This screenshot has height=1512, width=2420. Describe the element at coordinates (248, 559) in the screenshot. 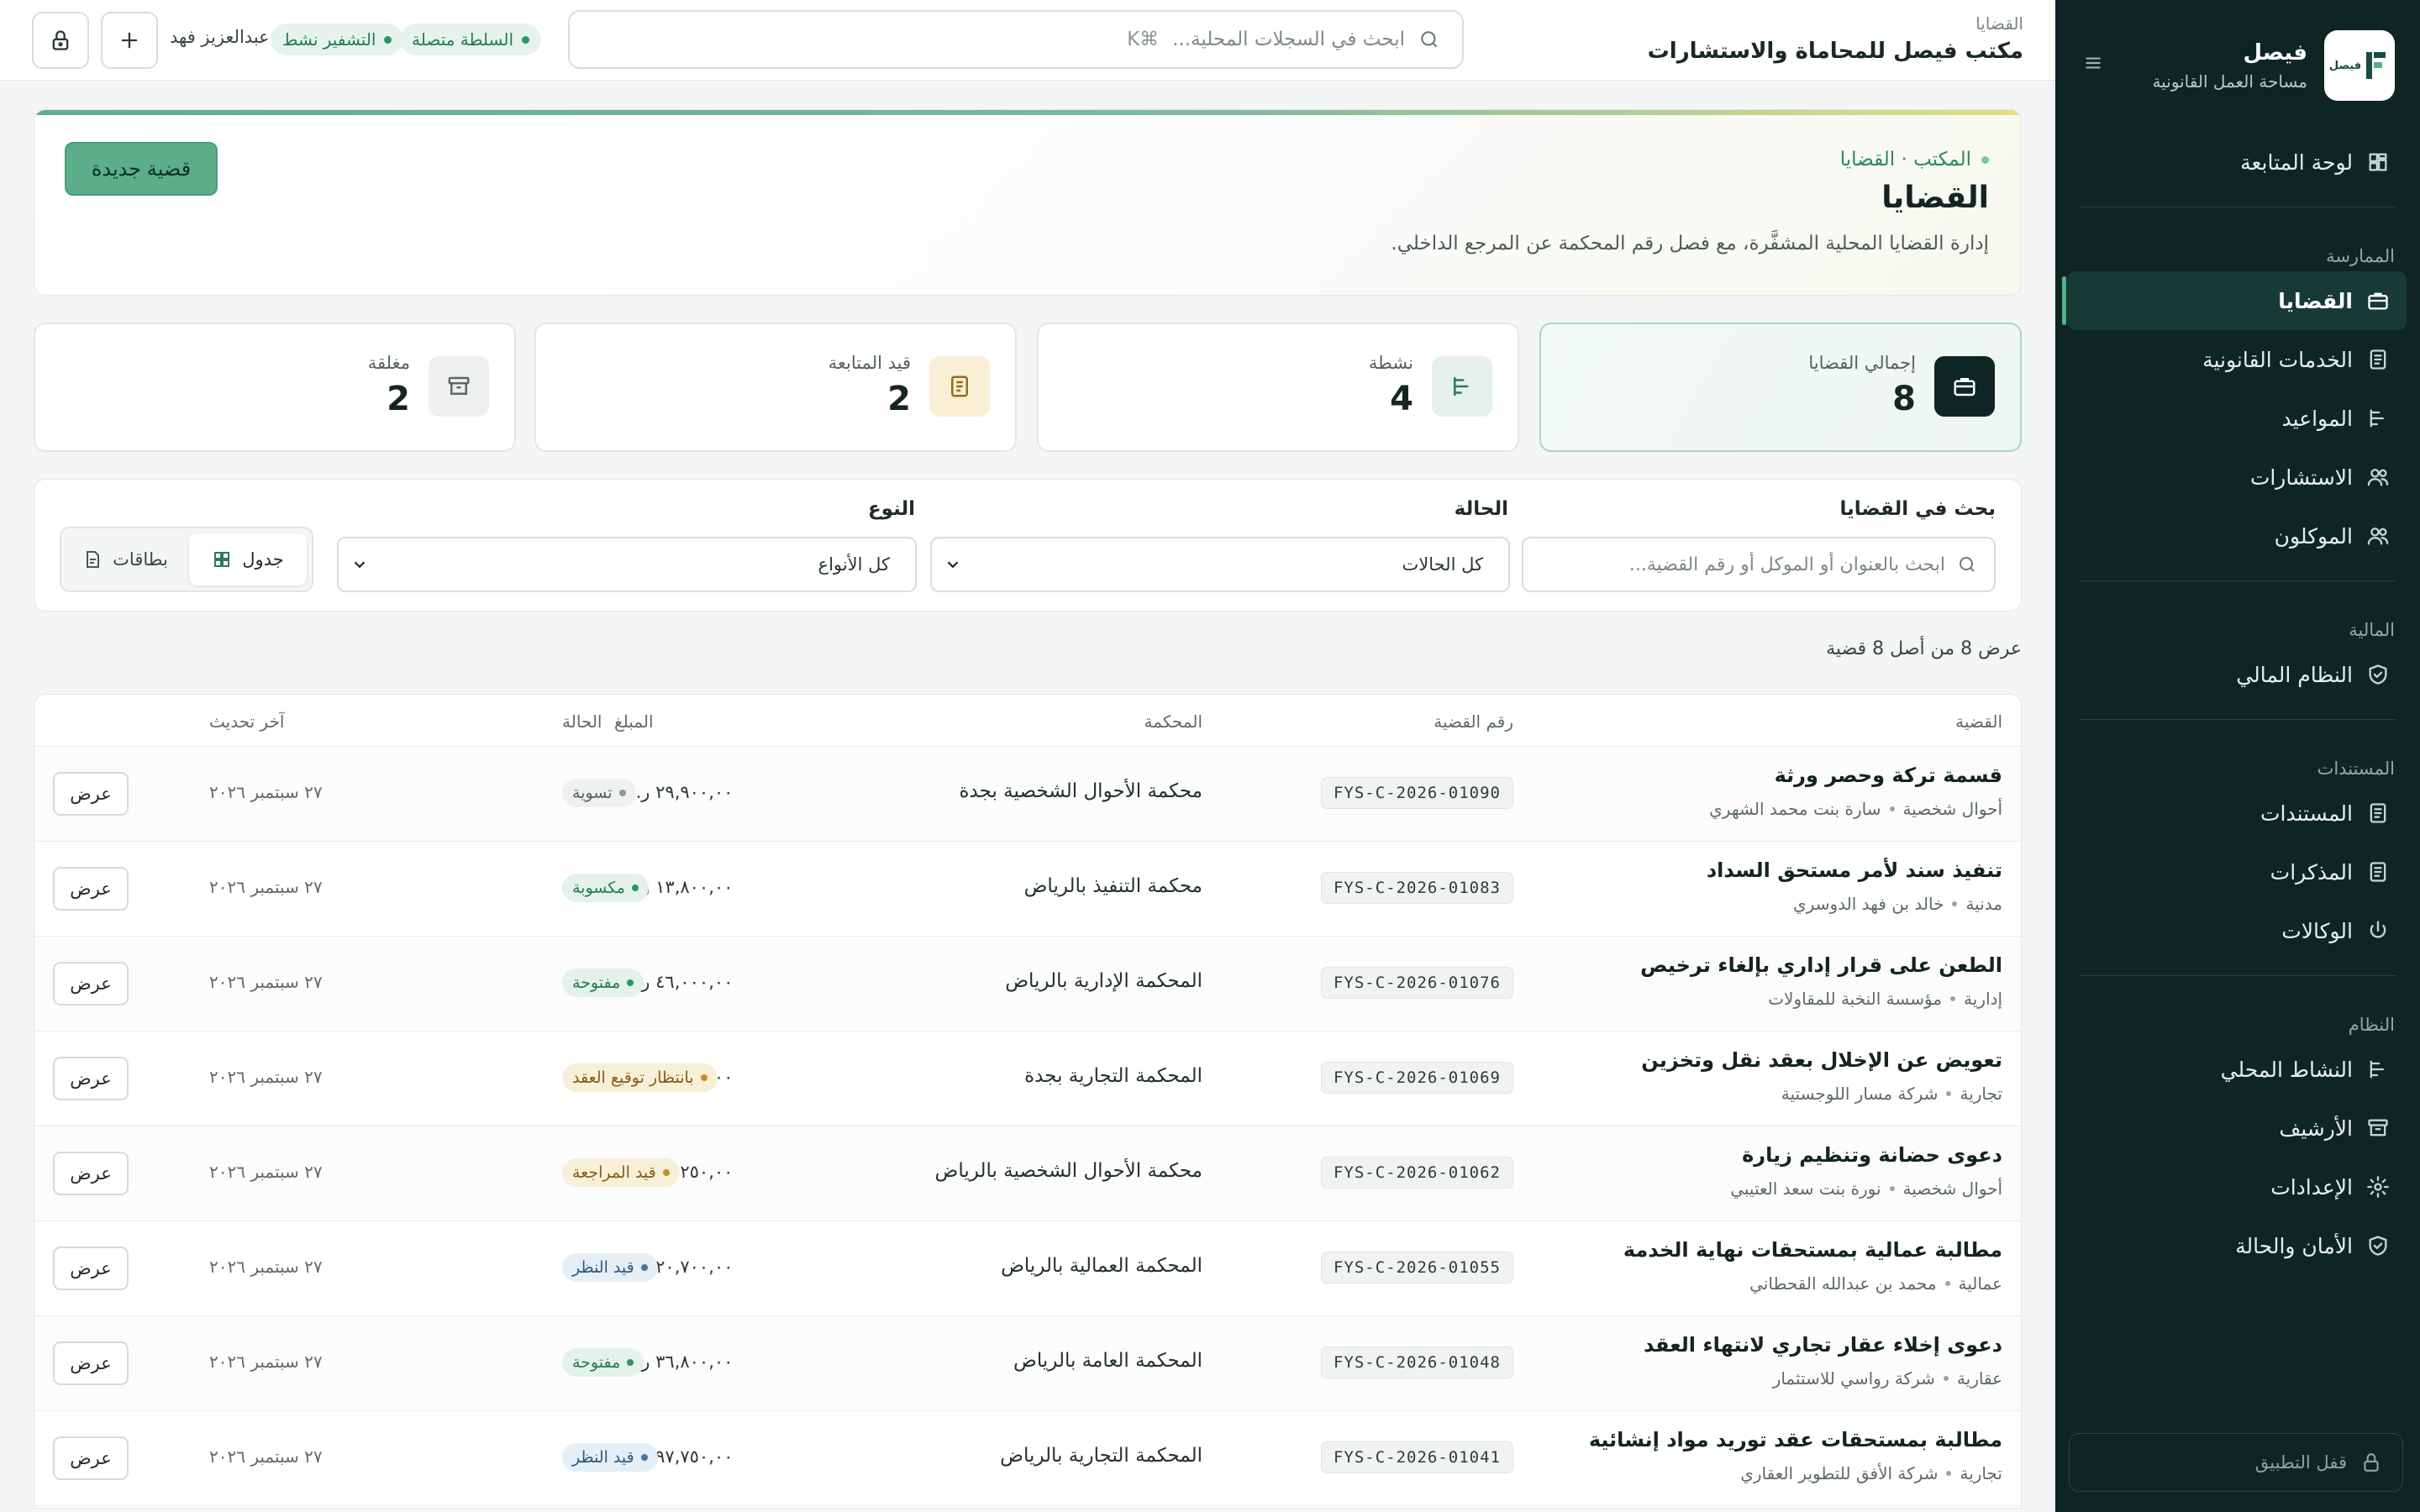

I see `view-table-button: جدول` at that location.